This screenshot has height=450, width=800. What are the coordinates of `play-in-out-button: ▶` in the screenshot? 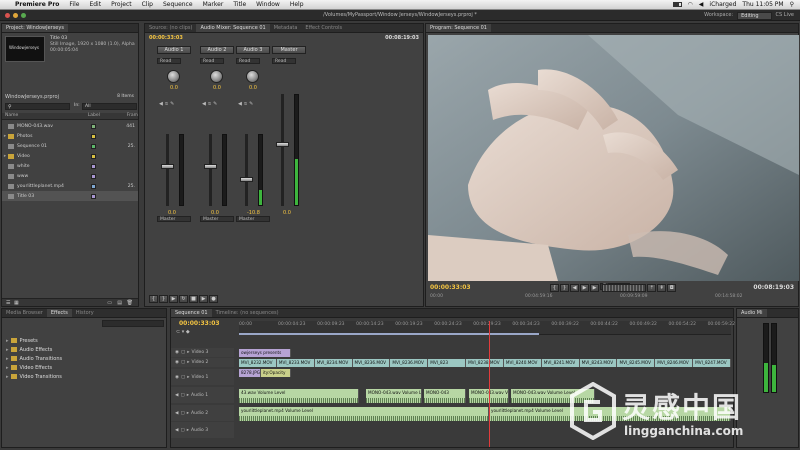 It's located at (173, 299).